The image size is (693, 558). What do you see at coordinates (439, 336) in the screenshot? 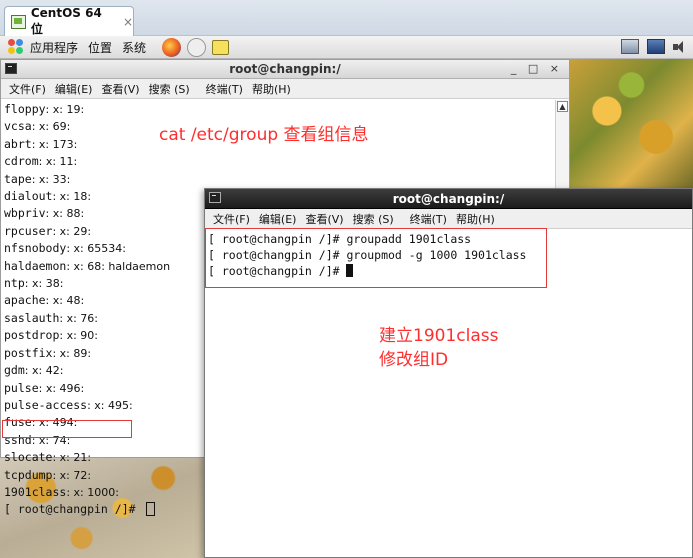
I see `annotation-line: 建立1901class` at bounding box center [439, 336].